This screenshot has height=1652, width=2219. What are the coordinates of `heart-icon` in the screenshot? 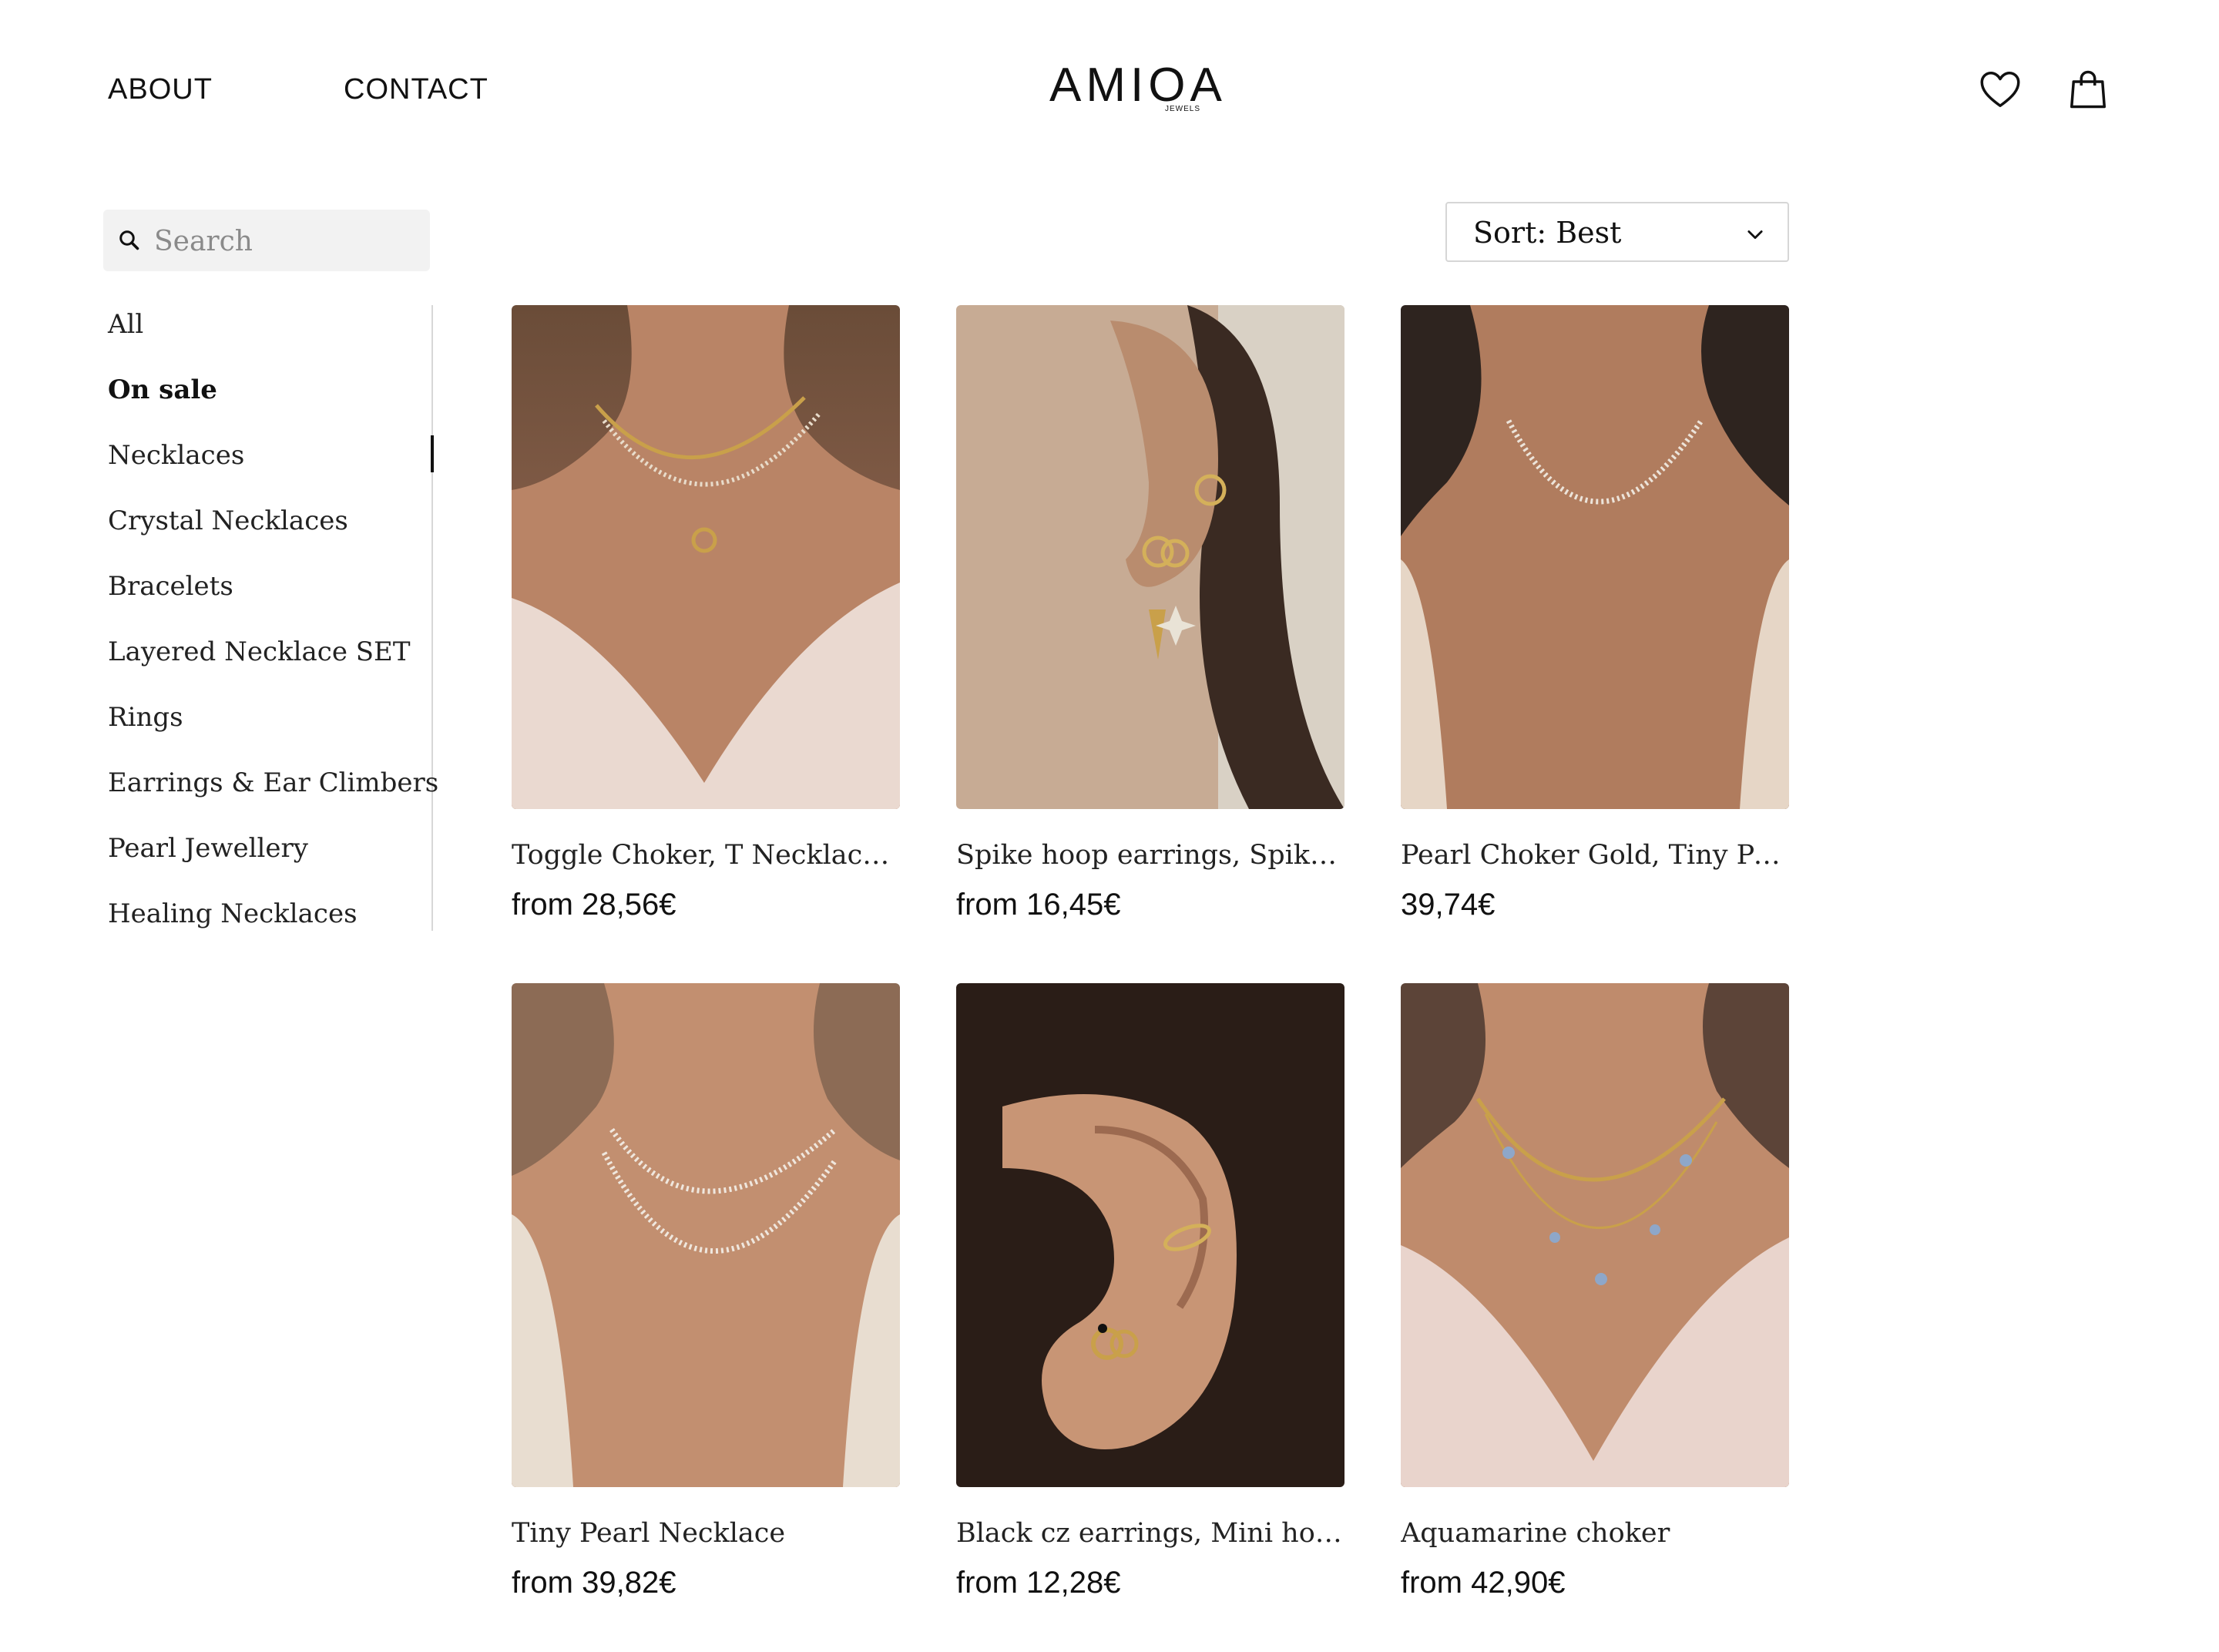 It's located at (2000, 89).